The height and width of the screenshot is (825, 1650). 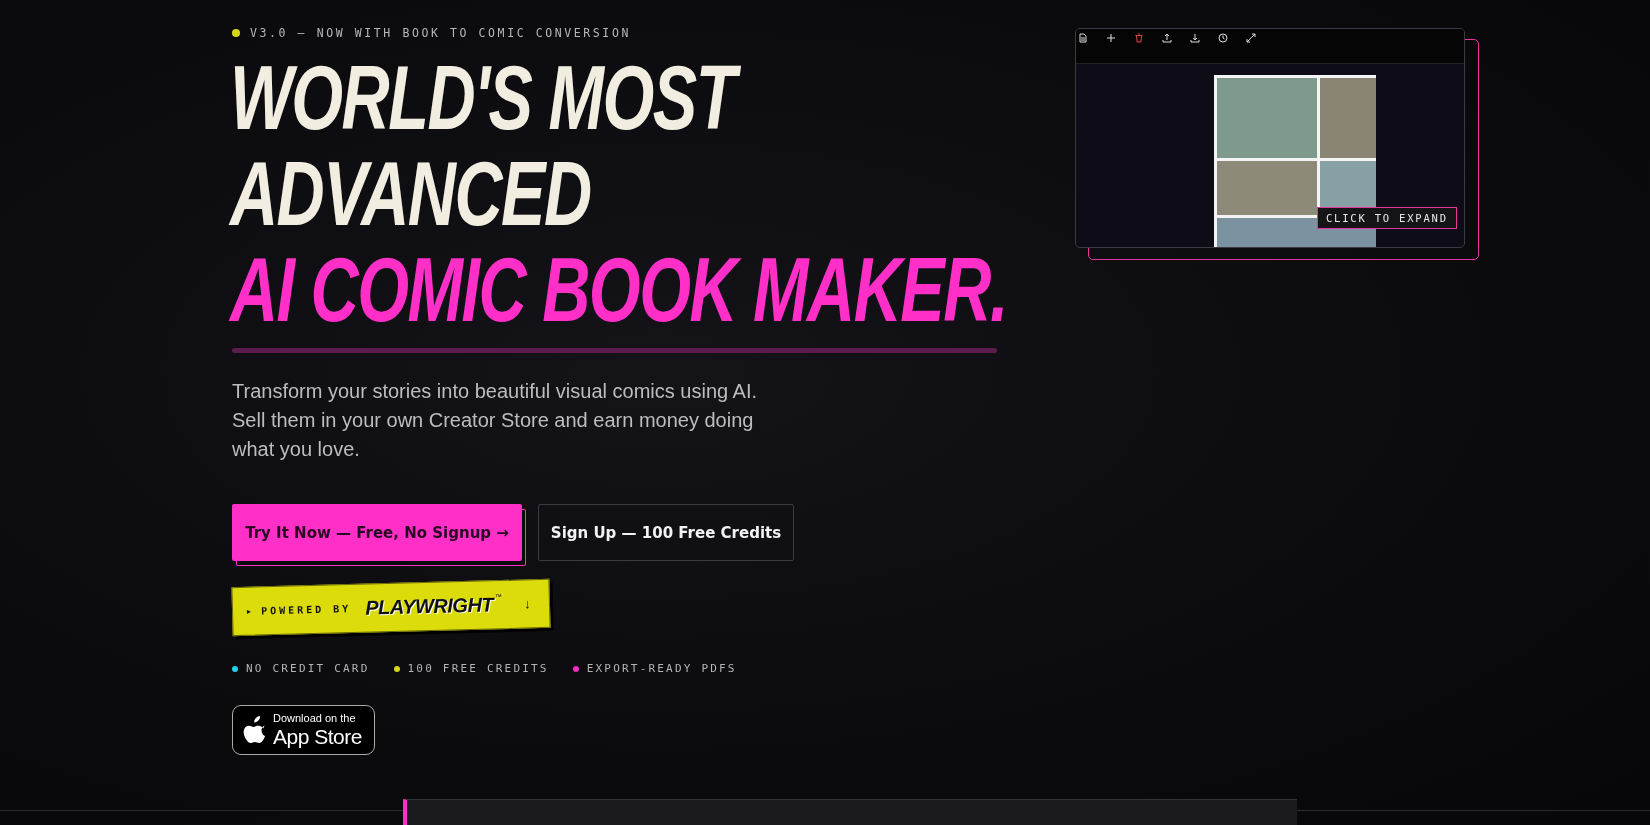 What do you see at coordinates (495, 420) in the screenshot?
I see `subtitle-text: Transform your stories into beautiful visual comics using AI. Sell them in your own Creator Store and earn money doing what you love.` at bounding box center [495, 420].